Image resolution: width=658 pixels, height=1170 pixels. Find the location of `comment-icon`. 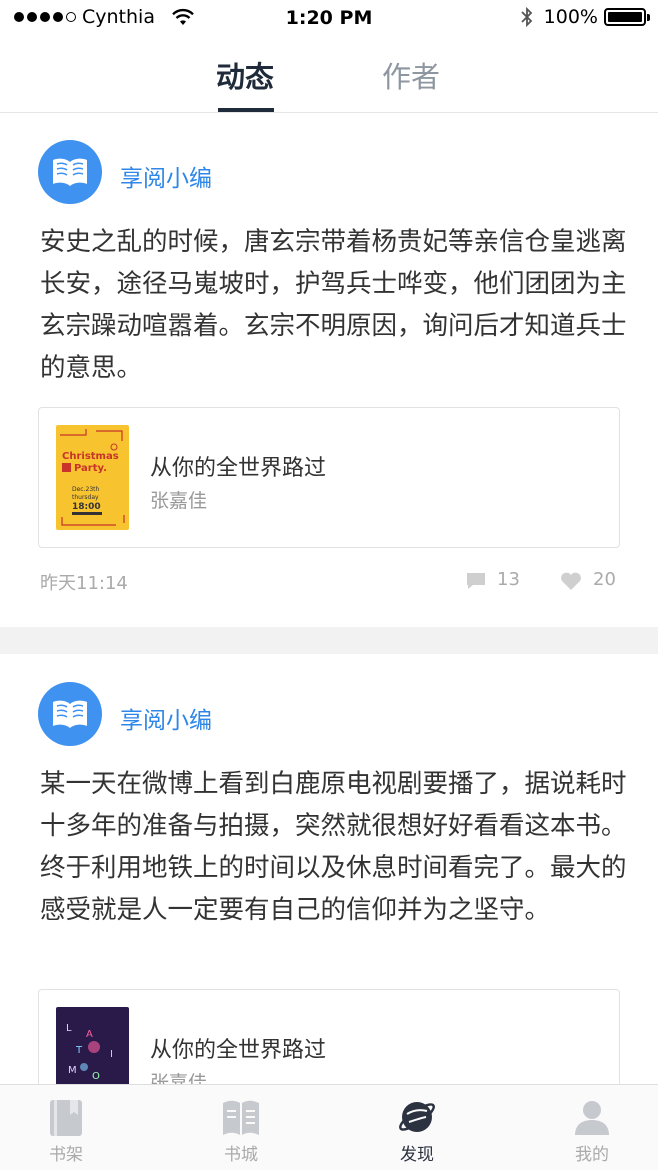

comment-icon is located at coordinates (476, 581).